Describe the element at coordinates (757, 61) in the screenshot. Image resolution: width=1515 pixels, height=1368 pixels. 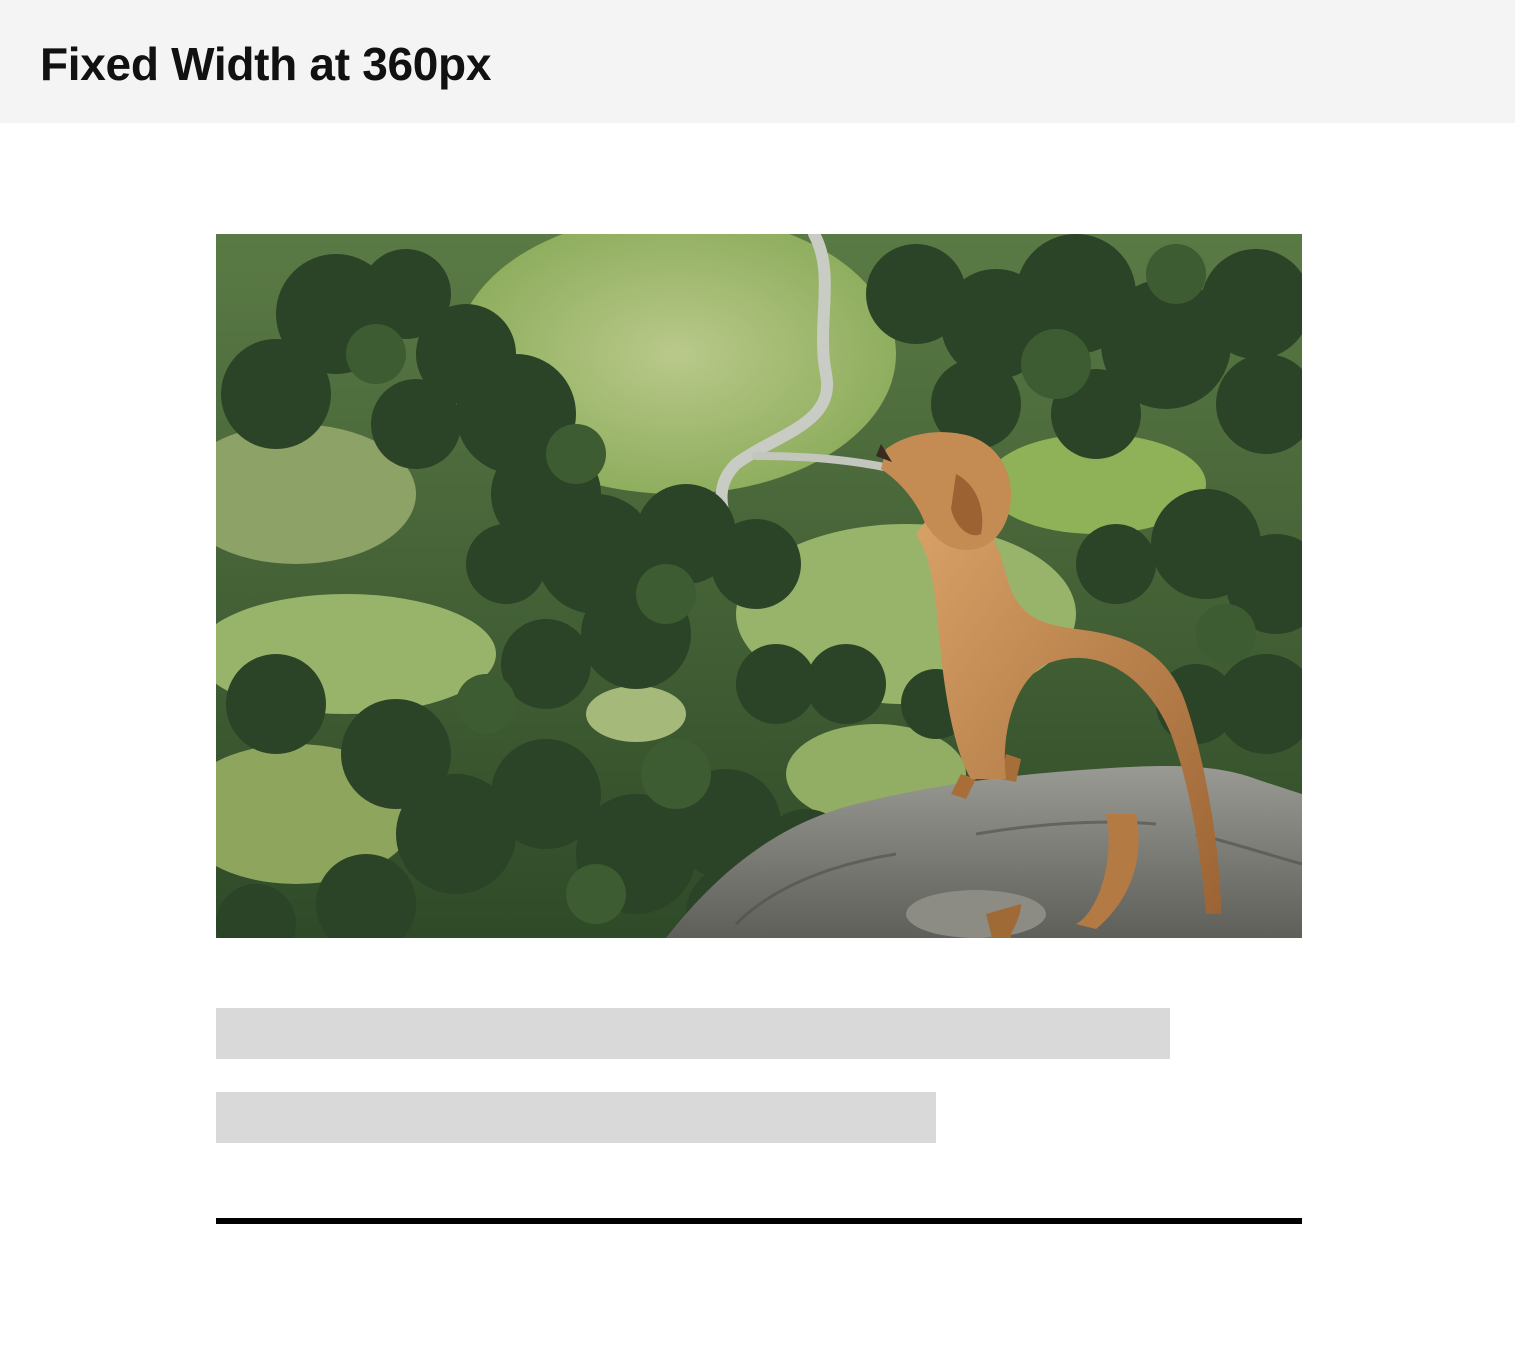
I see `page-header: Fixed Width at 360px` at that location.